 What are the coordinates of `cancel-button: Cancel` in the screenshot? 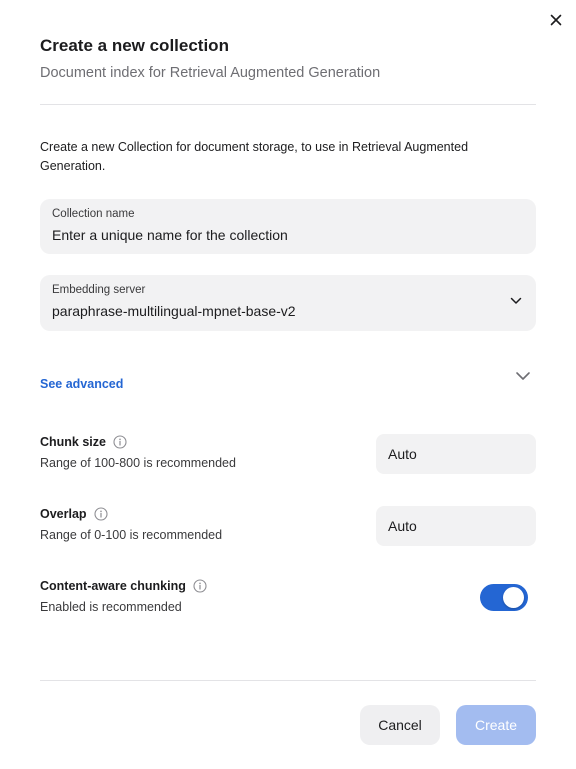 It's located at (400, 725).